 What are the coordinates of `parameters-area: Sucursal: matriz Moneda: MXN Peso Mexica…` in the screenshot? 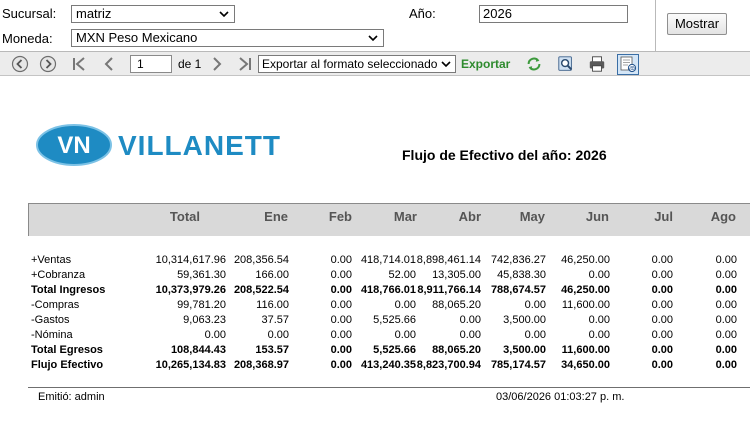 It's located at (375, 25).